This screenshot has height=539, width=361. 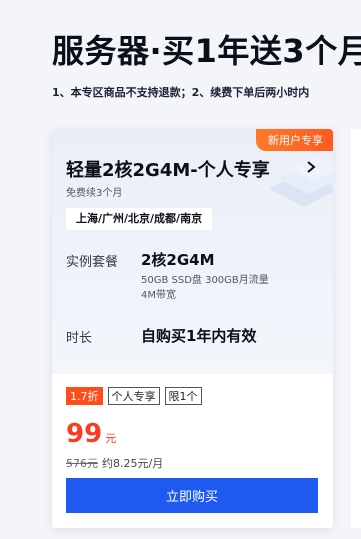 I want to click on page-headline: 服务器·买1年送3个月, so click(x=206, y=51).